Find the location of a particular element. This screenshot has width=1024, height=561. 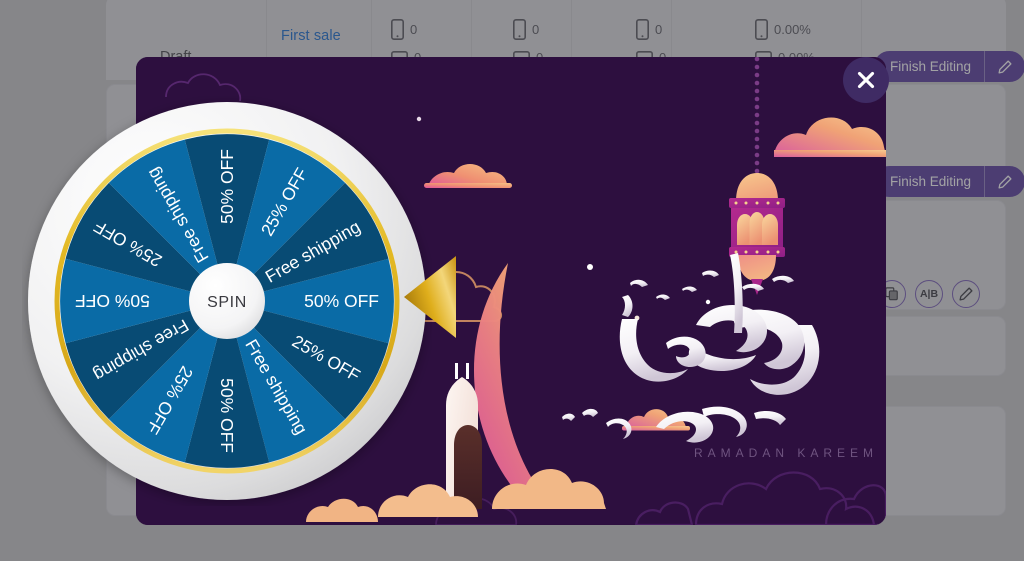

spin-button-label: SPIN is located at coordinates (227, 302).